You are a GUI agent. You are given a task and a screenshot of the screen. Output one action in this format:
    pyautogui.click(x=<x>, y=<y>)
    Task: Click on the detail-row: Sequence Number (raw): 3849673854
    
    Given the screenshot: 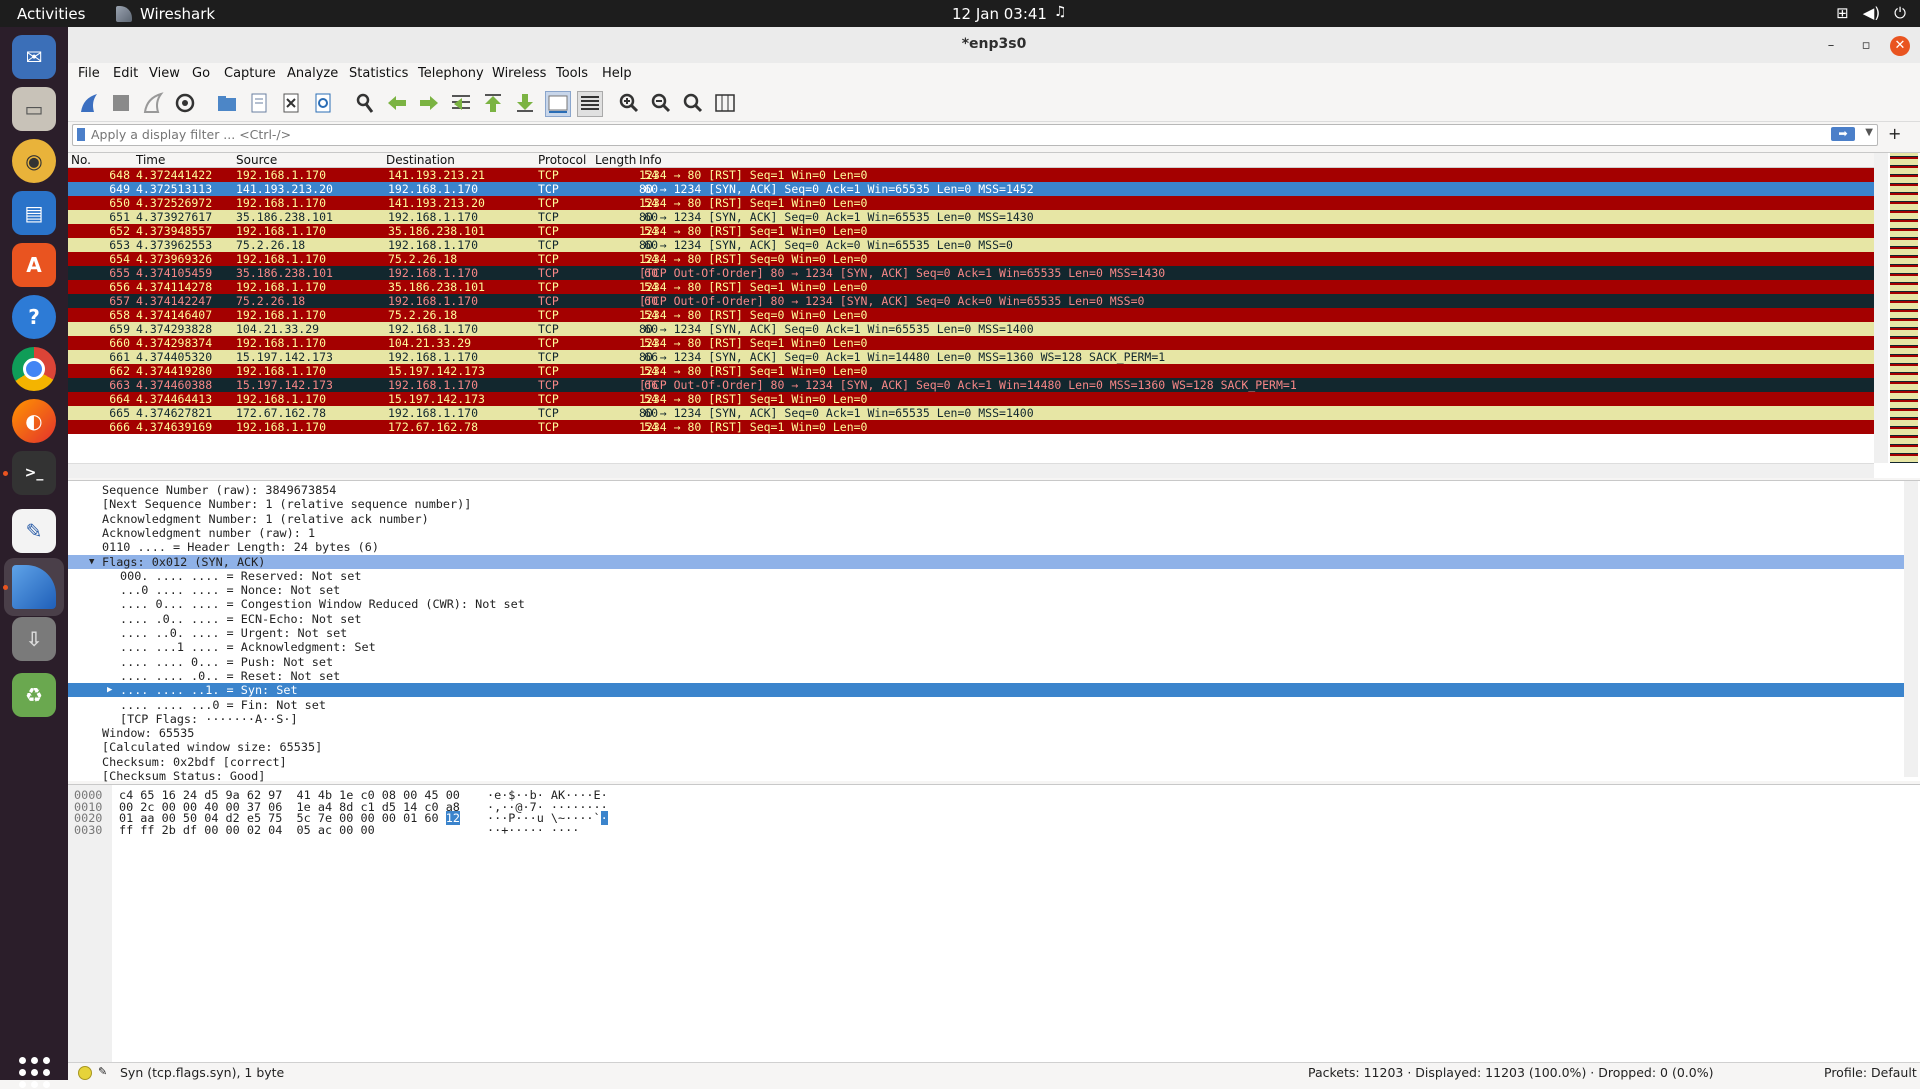 What is the action you would take?
    pyautogui.click(x=986, y=490)
    